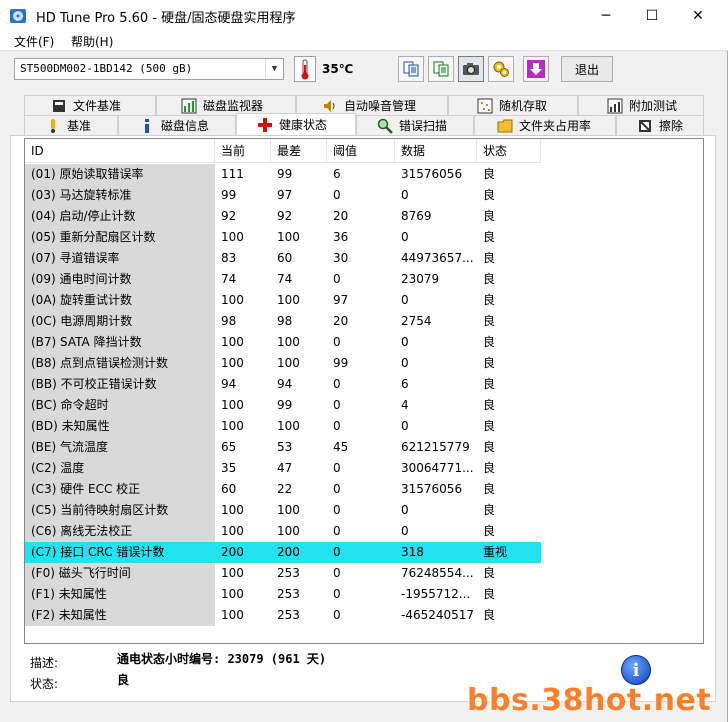  What do you see at coordinates (120, 573) in the screenshot?
I see `cell-id: (F0) 磁头飞行时间` at bounding box center [120, 573].